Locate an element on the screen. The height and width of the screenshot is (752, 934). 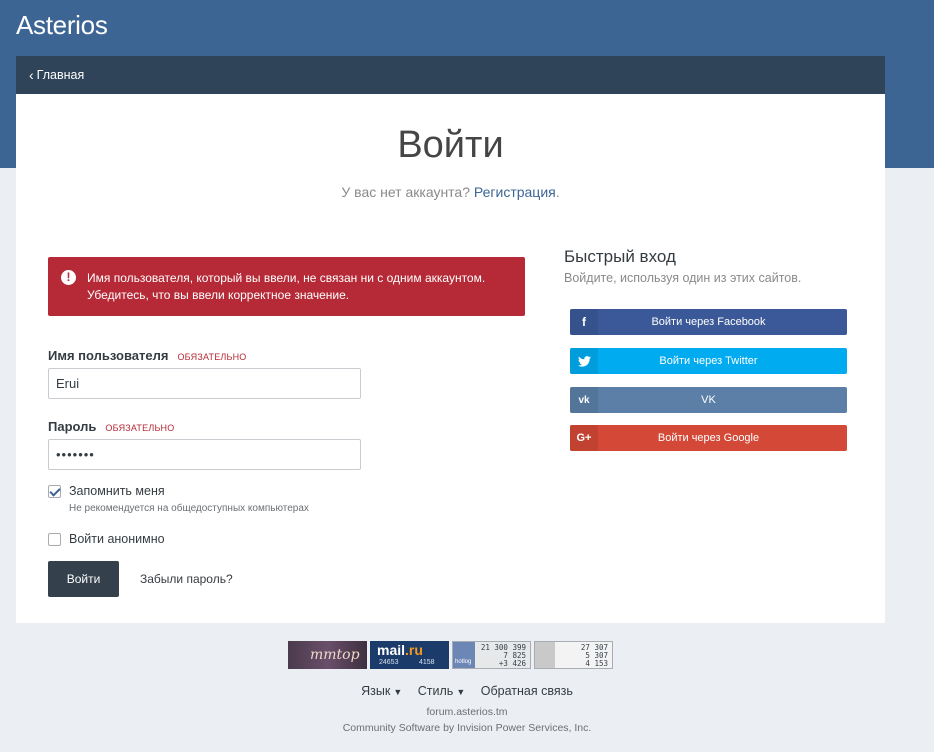
mailru-counter: mail.ru 24653 4158 is located at coordinates (409, 655).